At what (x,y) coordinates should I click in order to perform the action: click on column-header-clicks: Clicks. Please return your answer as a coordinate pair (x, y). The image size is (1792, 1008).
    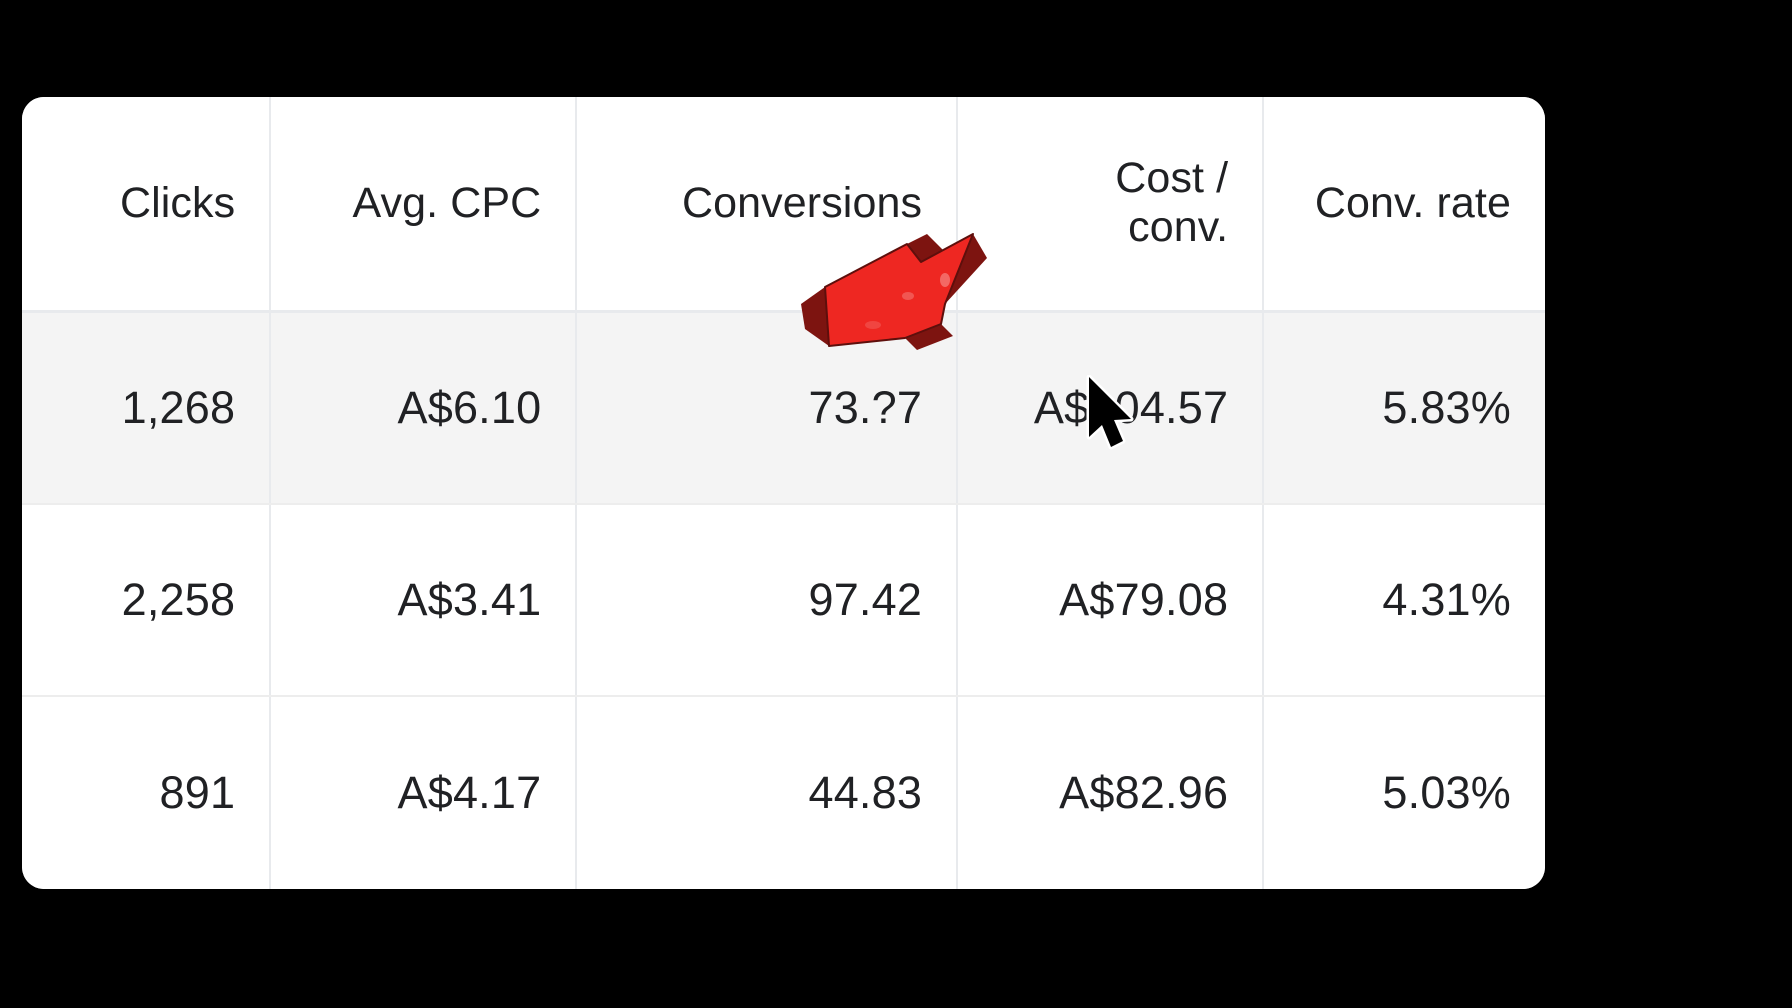
    Looking at the image, I should click on (147, 205).